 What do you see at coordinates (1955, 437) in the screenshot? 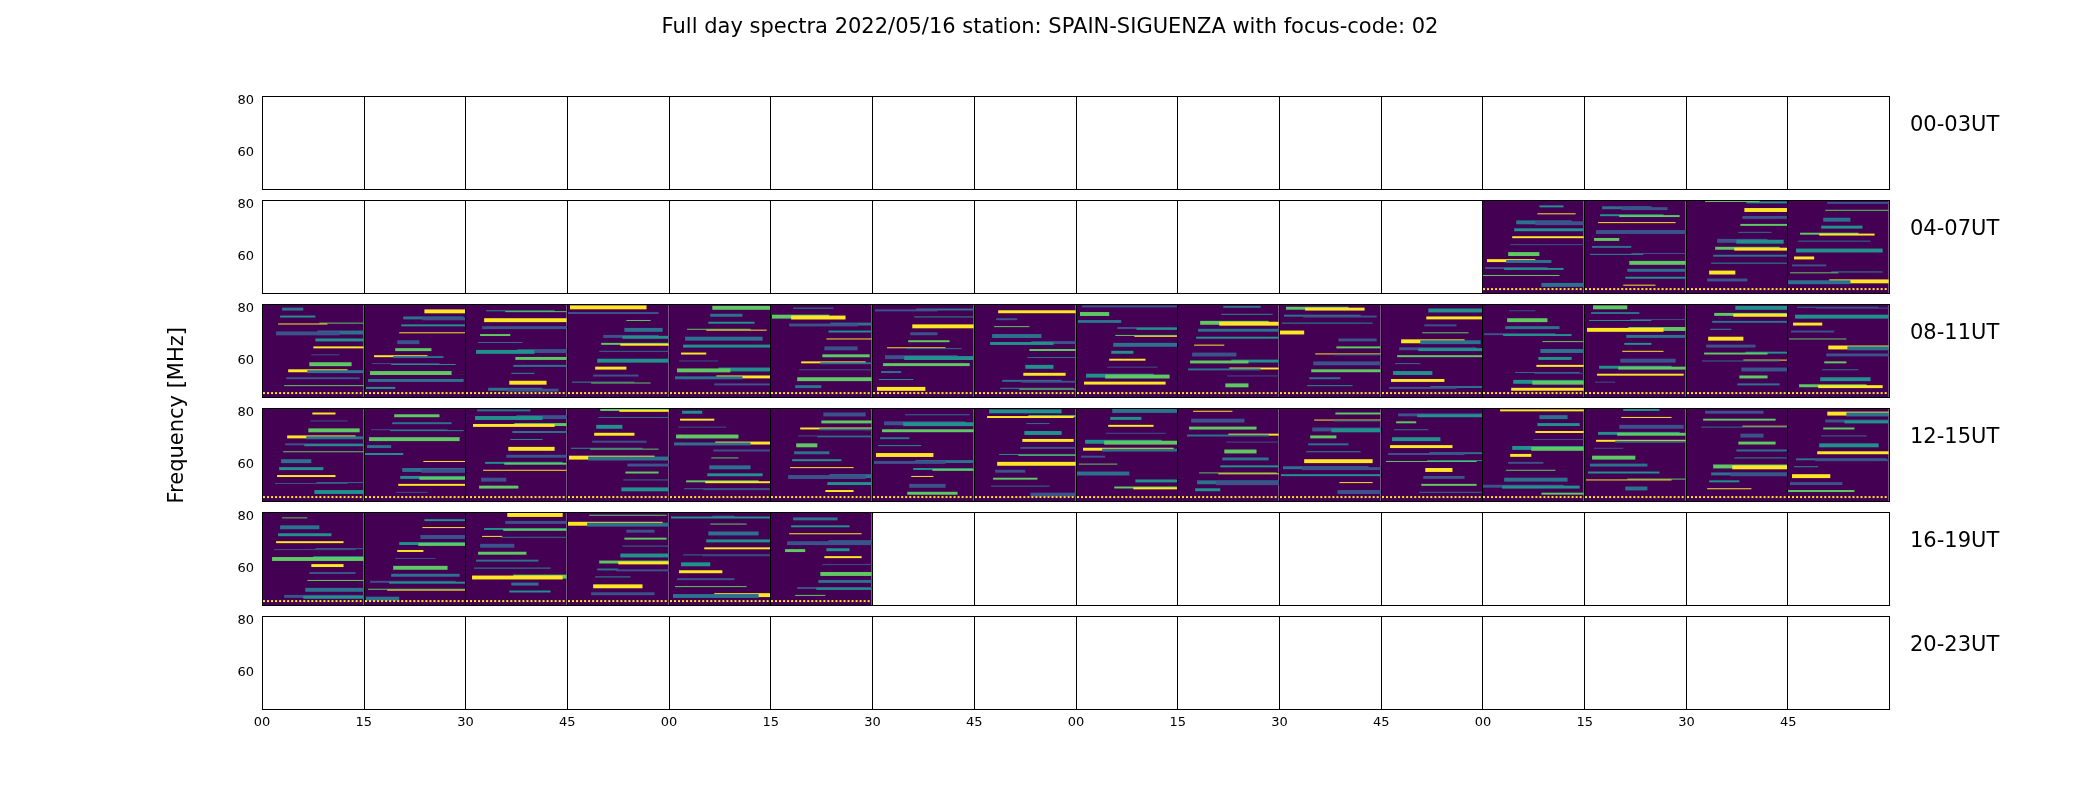
I see `row-time-label: 12-15UT` at bounding box center [1955, 437].